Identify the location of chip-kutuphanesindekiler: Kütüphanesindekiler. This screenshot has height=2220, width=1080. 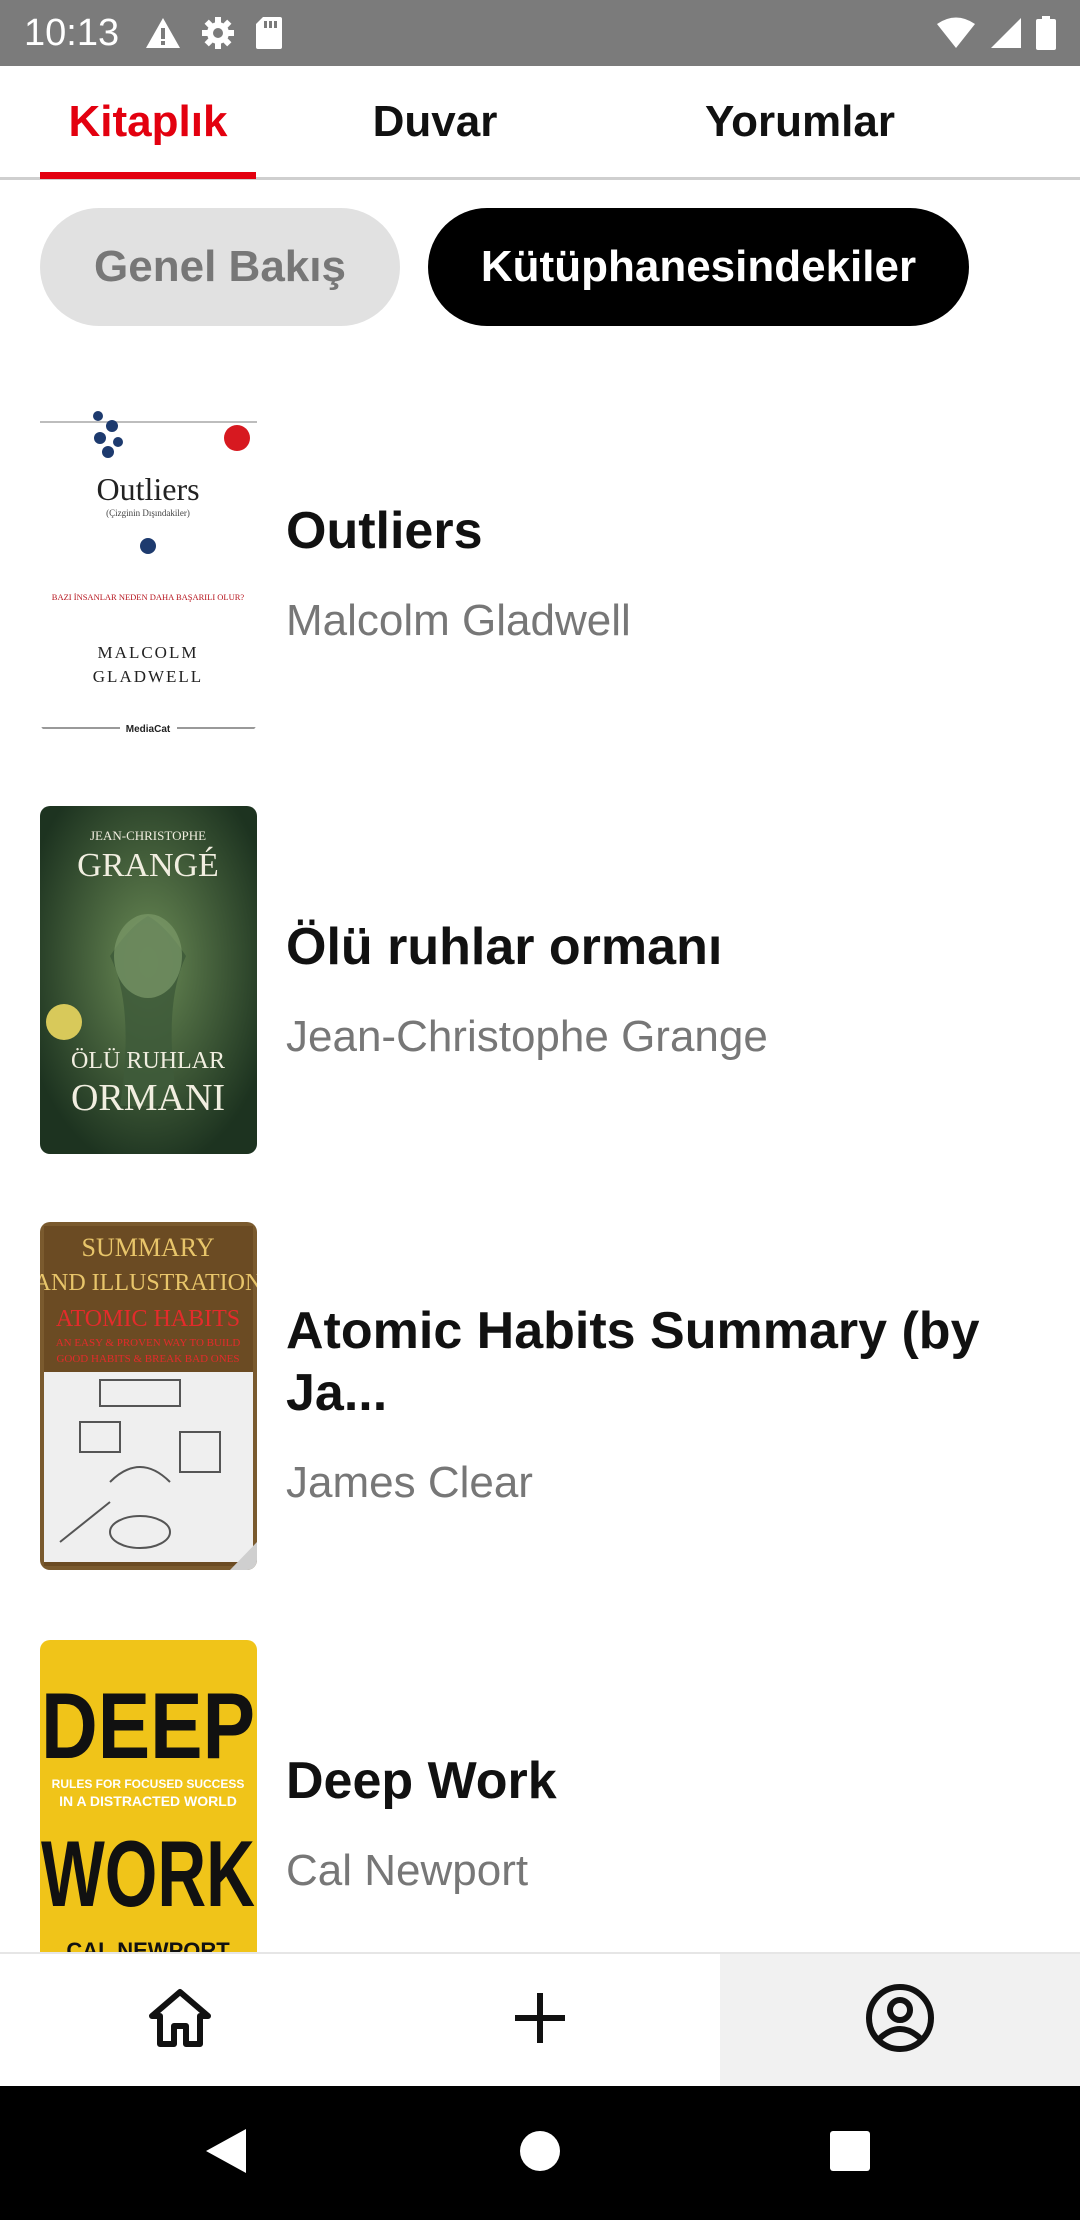
(698, 267).